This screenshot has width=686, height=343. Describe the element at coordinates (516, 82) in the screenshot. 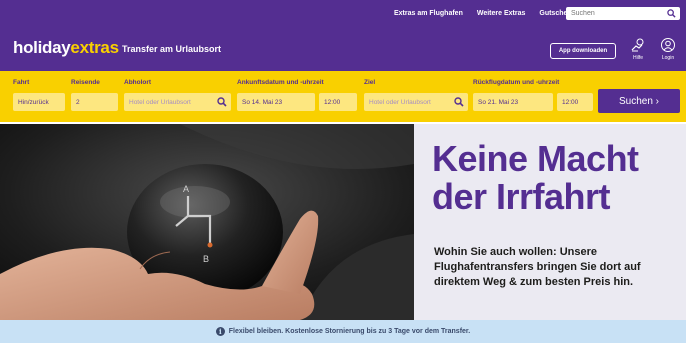

I see `label-return: Rückflugdatum und -uhrzeit` at that location.